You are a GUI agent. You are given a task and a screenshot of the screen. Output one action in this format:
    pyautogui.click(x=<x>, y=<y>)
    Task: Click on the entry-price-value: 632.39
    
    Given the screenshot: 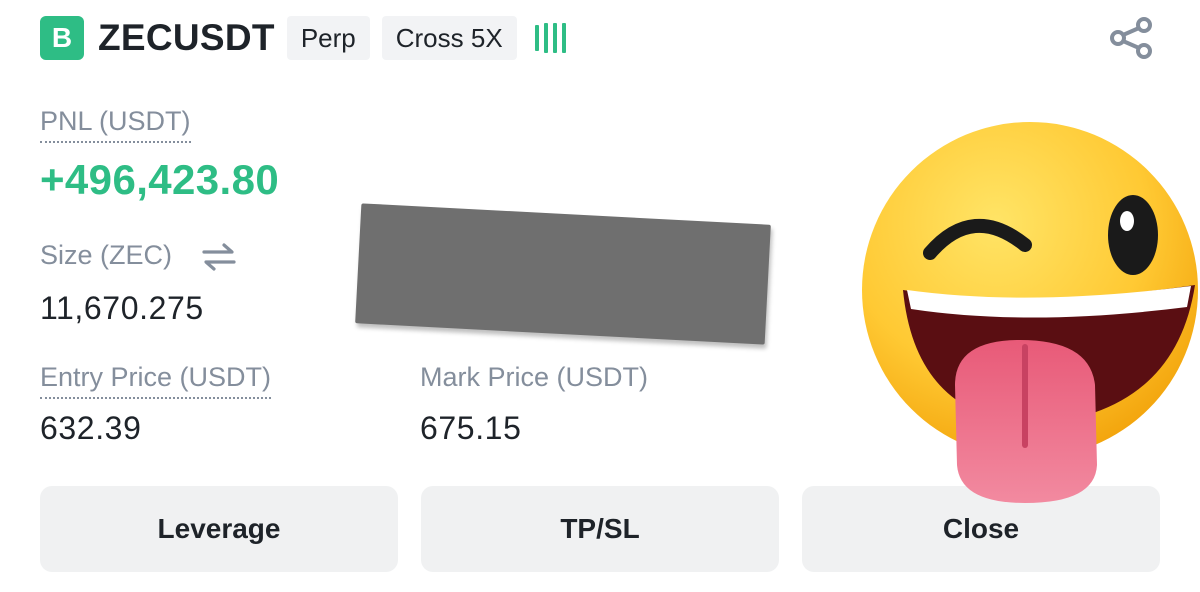 What is the action you would take?
    pyautogui.click(x=91, y=428)
    